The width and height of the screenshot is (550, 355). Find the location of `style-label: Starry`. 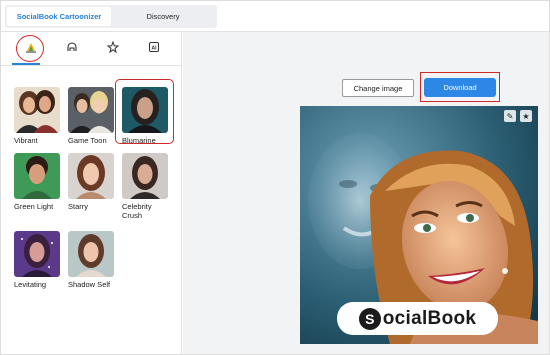

style-label: Starry is located at coordinates (78, 206).